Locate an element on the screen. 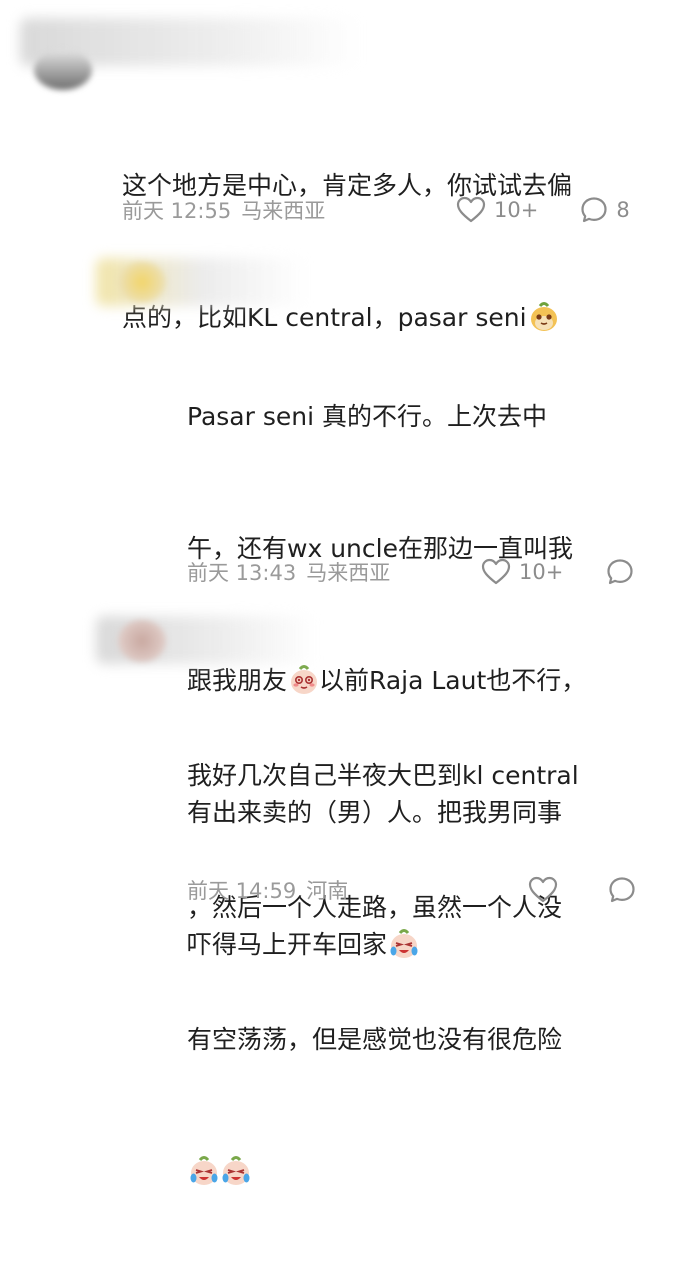 This screenshot has width=676, height=1282. comment-meta: 前天 14:59 河南 is located at coordinates (267, 890).